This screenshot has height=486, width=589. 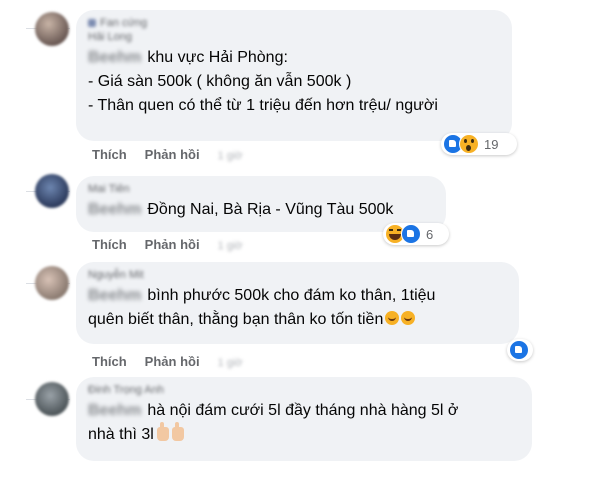 What do you see at coordinates (261, 210) in the screenshot?
I see `comment-line: Beehm Đồng Nai, Bà Rịa - Vũng Tàu 500k` at bounding box center [261, 210].